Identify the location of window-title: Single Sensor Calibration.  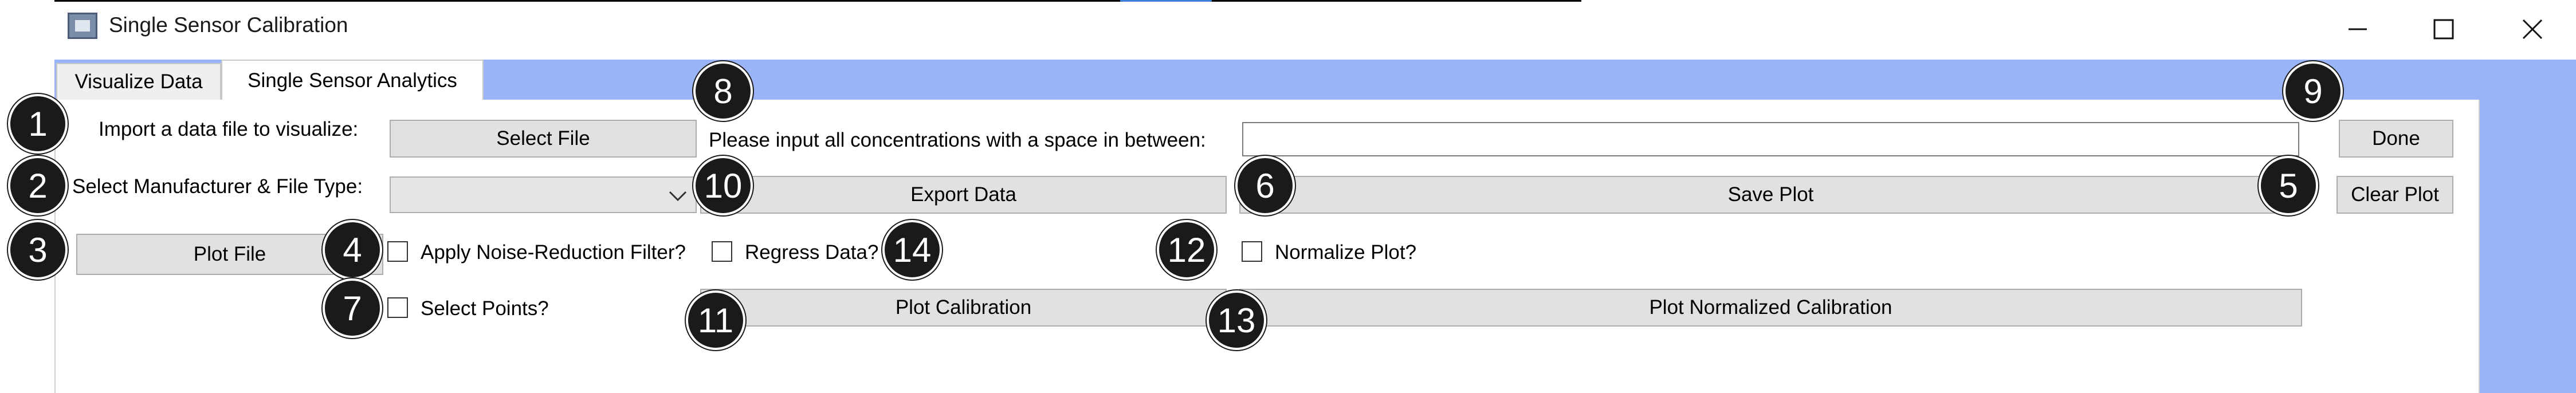
(229, 25).